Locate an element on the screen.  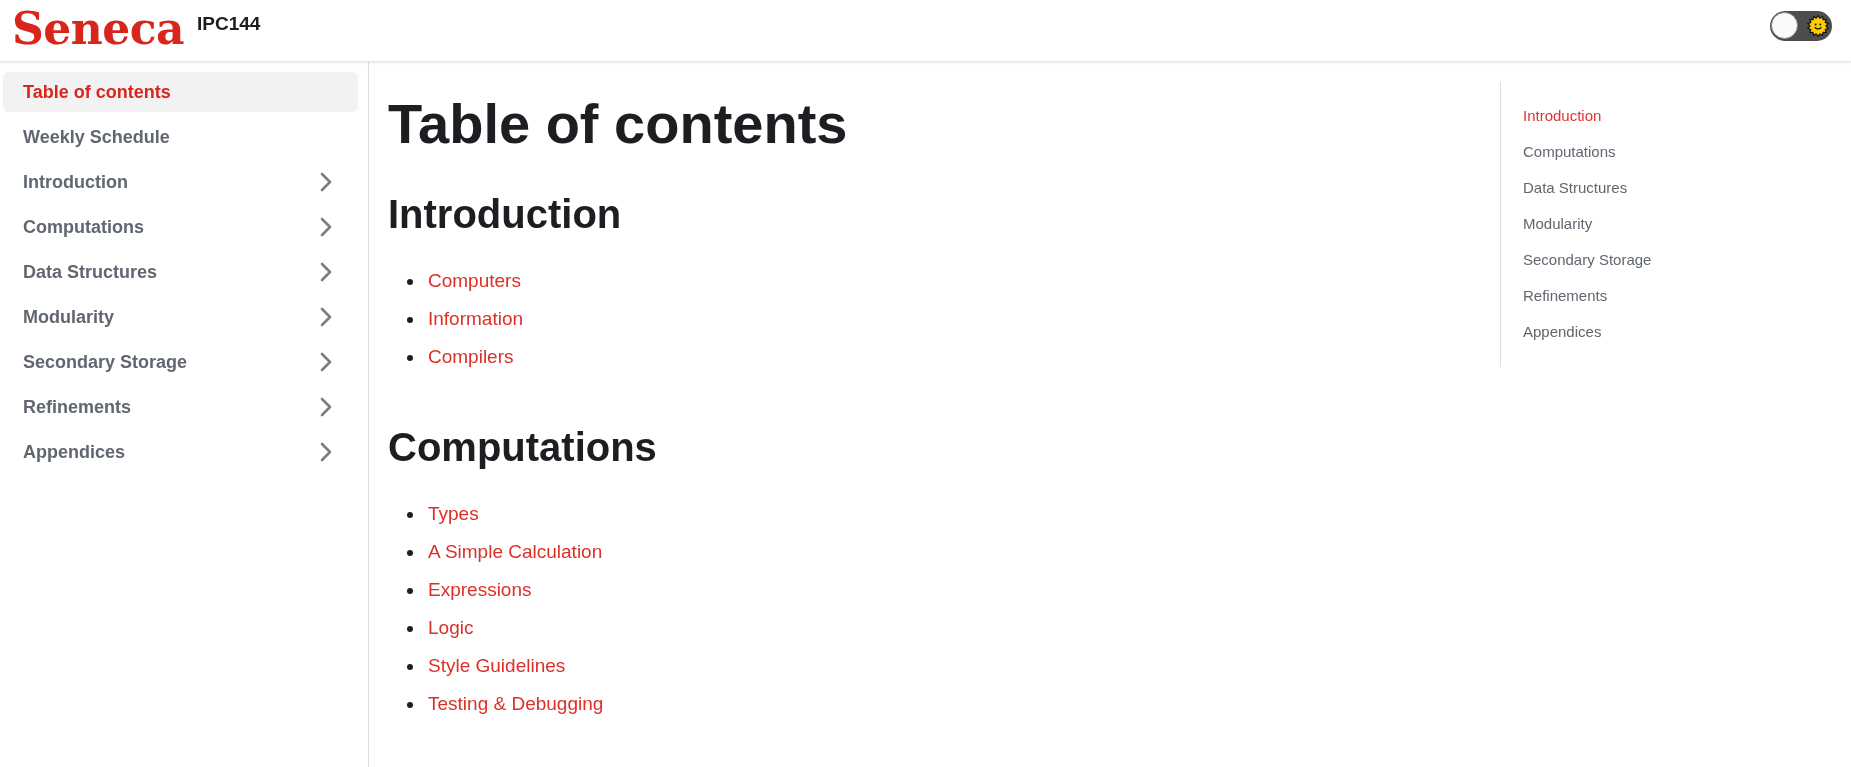
content-link: Types is located at coordinates (453, 514).